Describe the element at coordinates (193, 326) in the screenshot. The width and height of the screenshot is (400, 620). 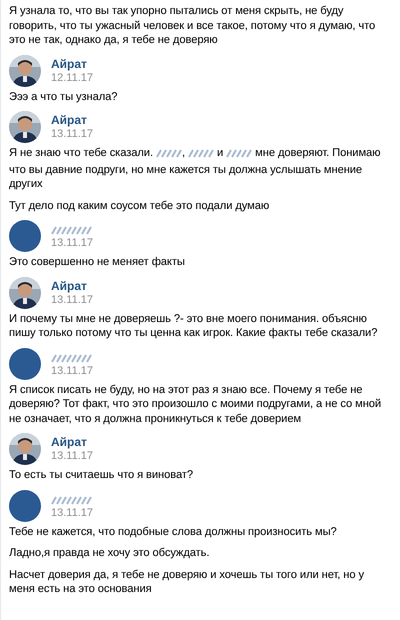
I see `message-text: И почему ты мне не доверяешь ?- это вне моего понимания. объясню пишу только потому что ты ценна как игрок. Какие факты тебе сказали?` at that location.